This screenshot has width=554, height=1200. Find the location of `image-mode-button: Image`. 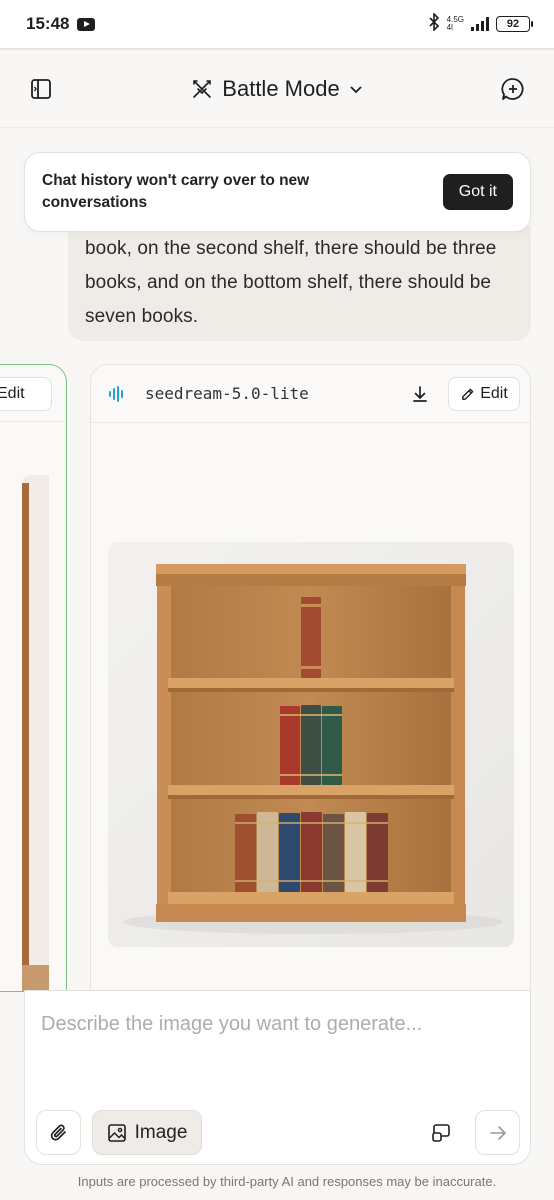

image-mode-button: Image is located at coordinates (147, 1132).